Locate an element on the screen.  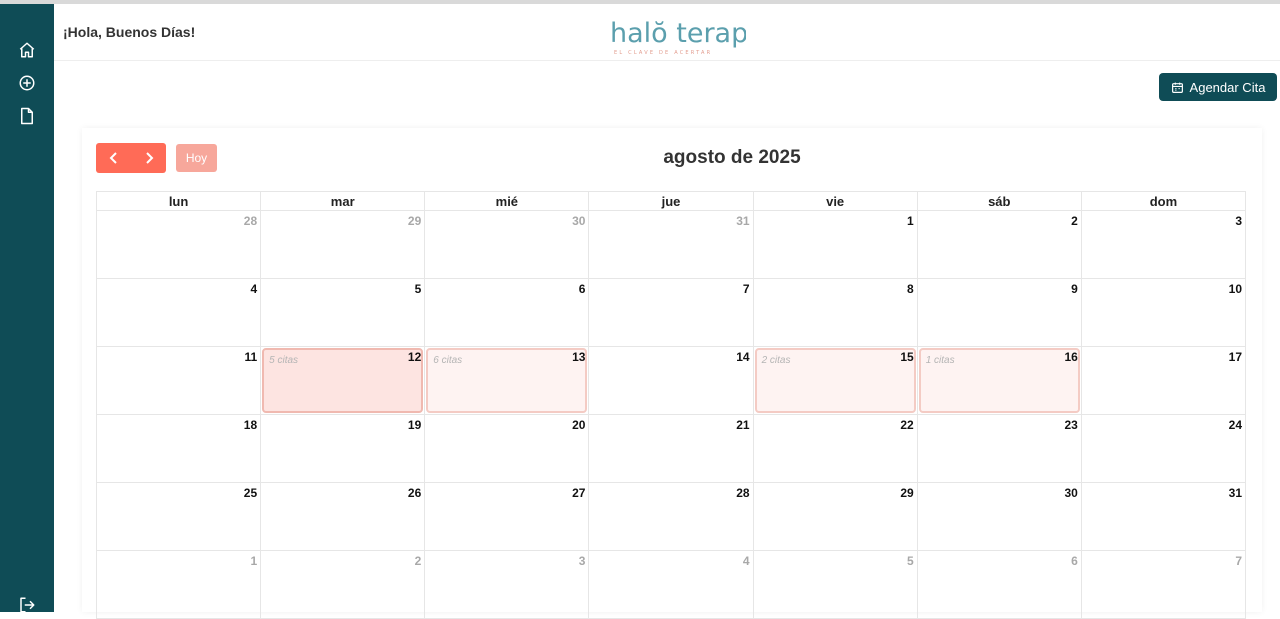
prev-month-button is located at coordinates (113, 158).